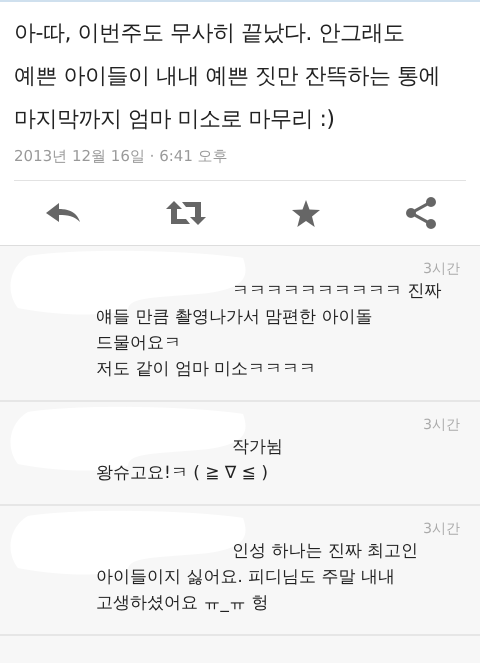  I want to click on reply-text-line: 왕슈고요!ㅋ ( ≧ ∇ ≦ ), so click(182, 473).